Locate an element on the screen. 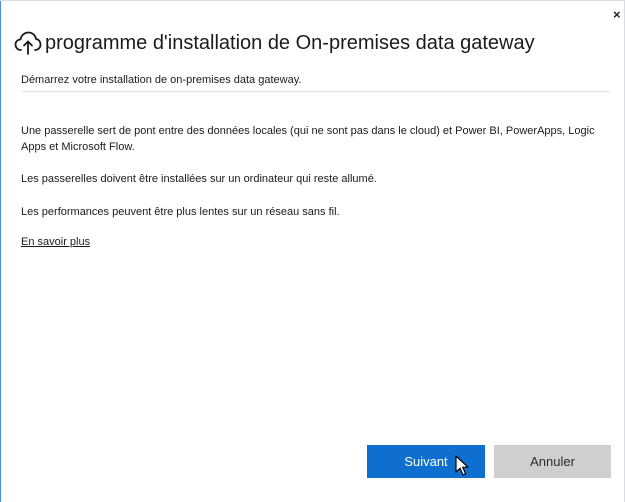 The width and height of the screenshot is (625, 502). window-border-top is located at coordinates (312, 0).